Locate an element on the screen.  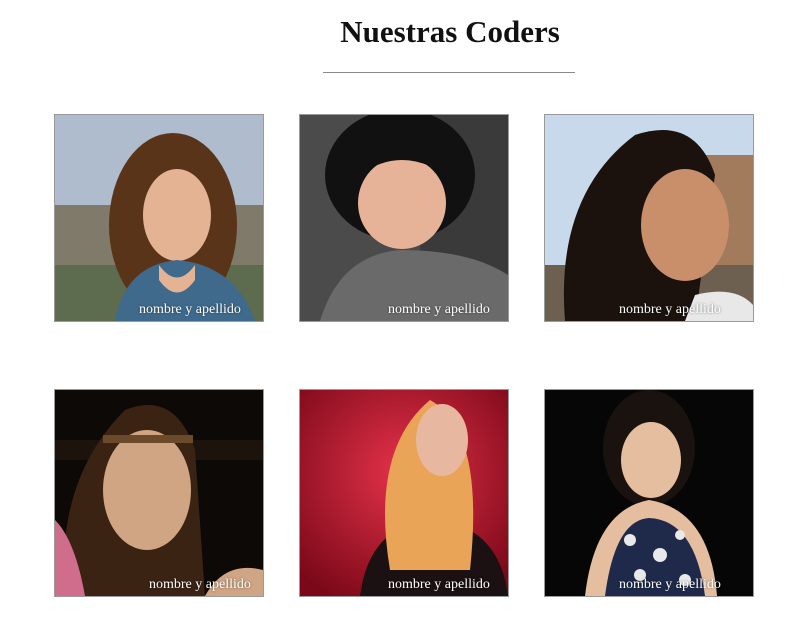
title-divider is located at coordinates (449, 72).